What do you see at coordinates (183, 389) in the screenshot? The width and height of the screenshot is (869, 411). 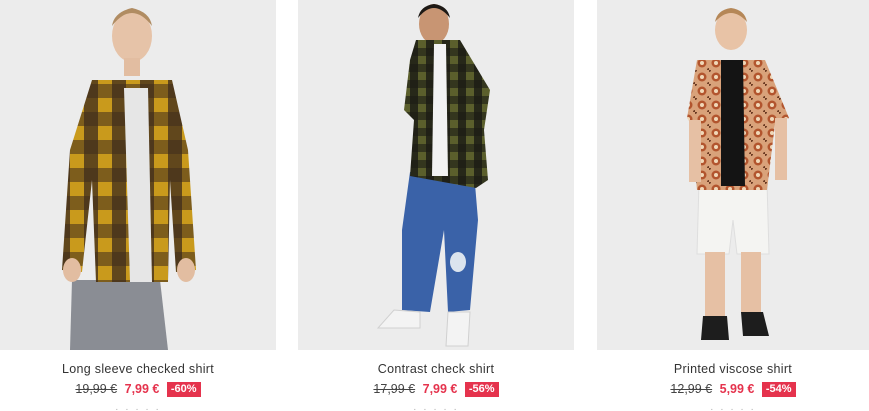 I see `discount-badge: -60%` at bounding box center [183, 389].